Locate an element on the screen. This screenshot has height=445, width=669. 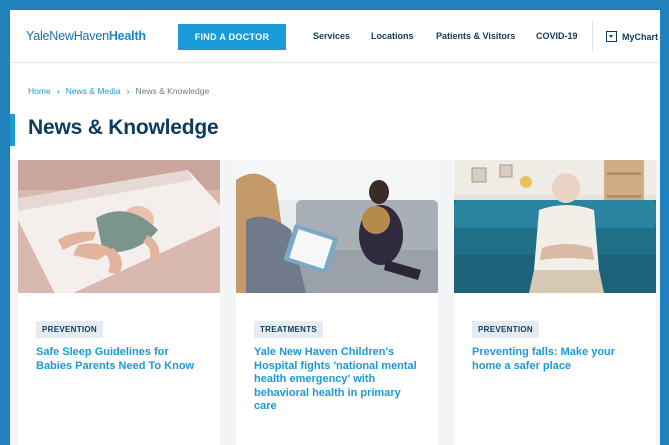
nav-patients-visitors: Patients & Visitors is located at coordinates (475, 36).